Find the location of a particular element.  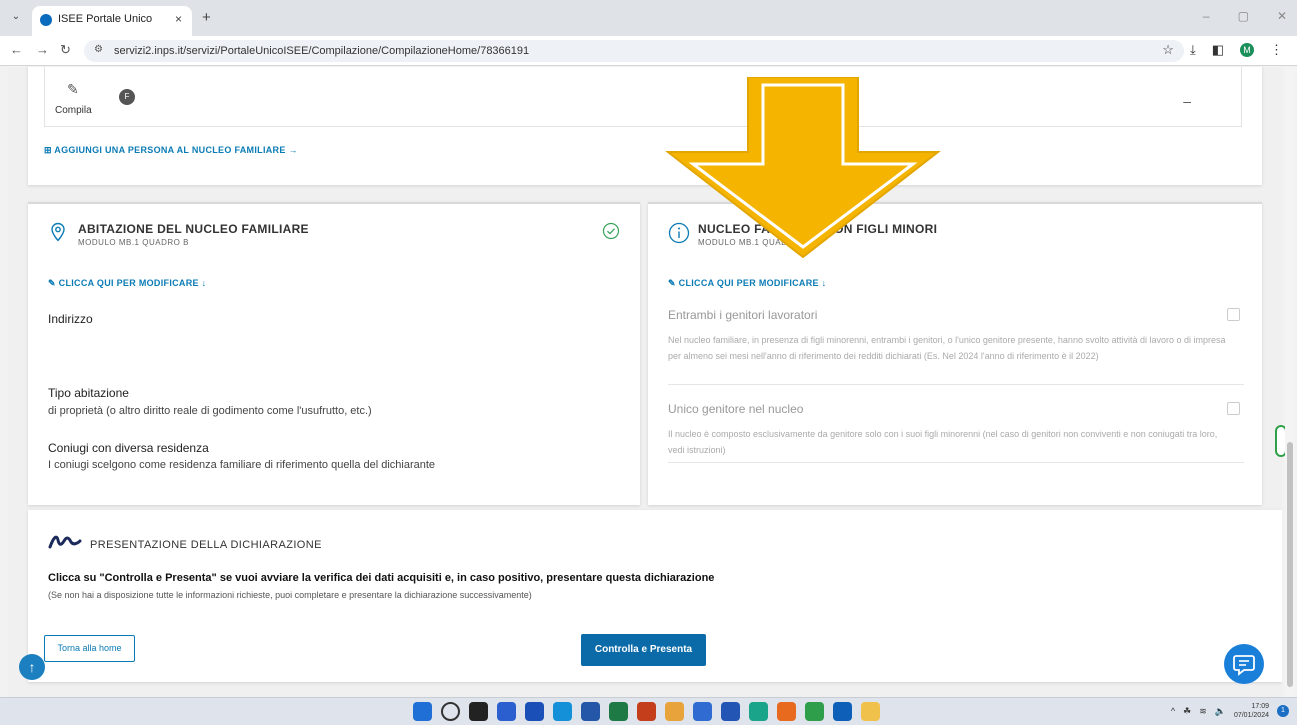

app-board-icon is located at coordinates (702, 711).